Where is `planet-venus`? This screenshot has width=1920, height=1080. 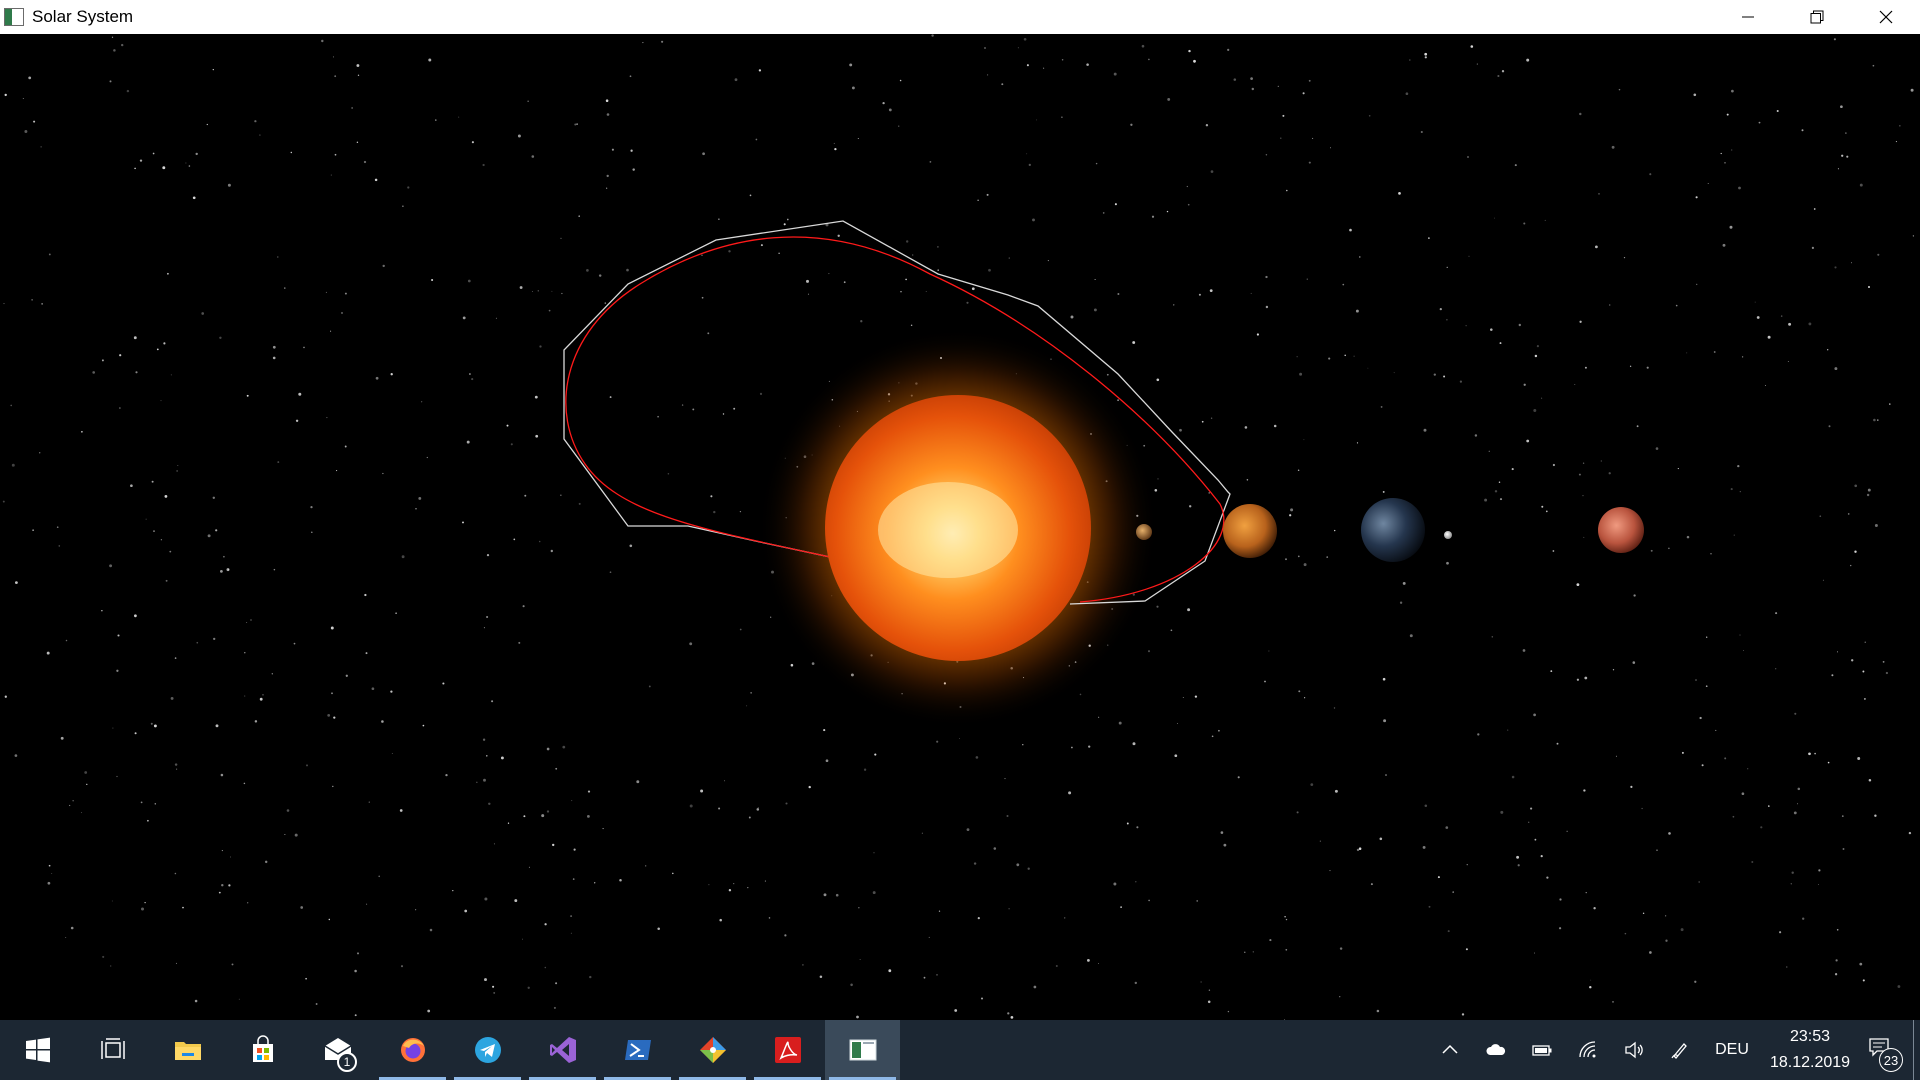
planet-venus is located at coordinates (1250, 531).